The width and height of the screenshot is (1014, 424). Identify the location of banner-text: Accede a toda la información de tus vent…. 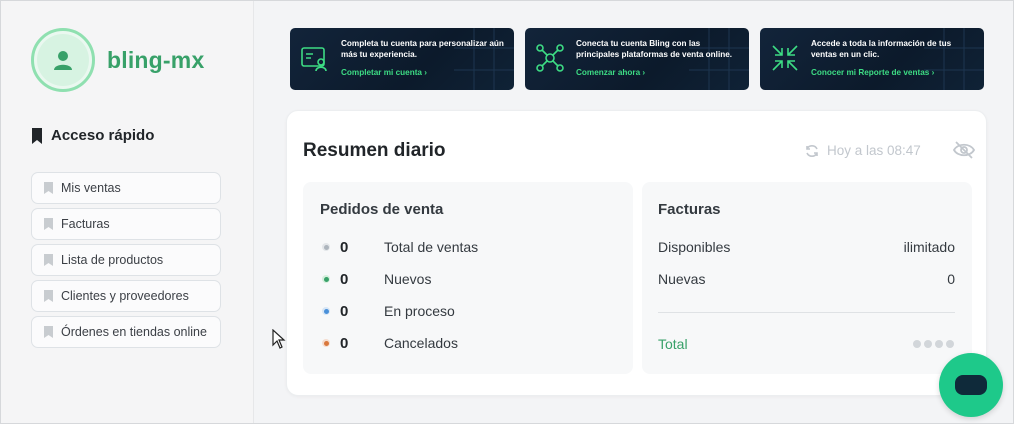
(881, 49).